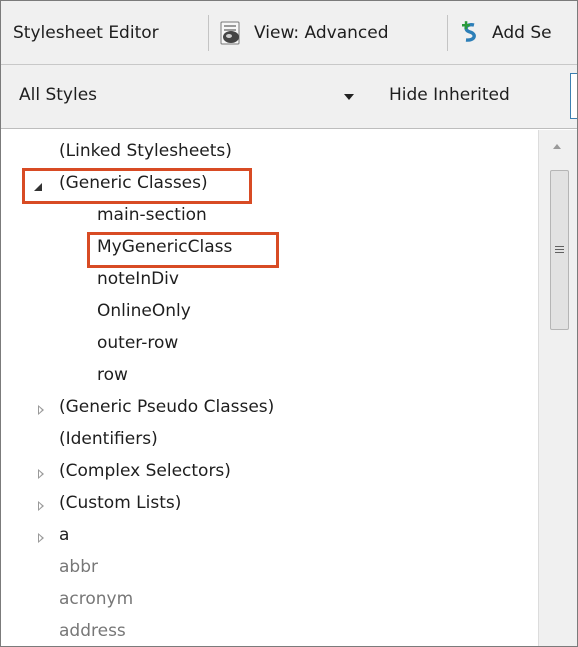 Image resolution: width=578 pixels, height=647 pixels. I want to click on tree-item-label: a, so click(64, 535).